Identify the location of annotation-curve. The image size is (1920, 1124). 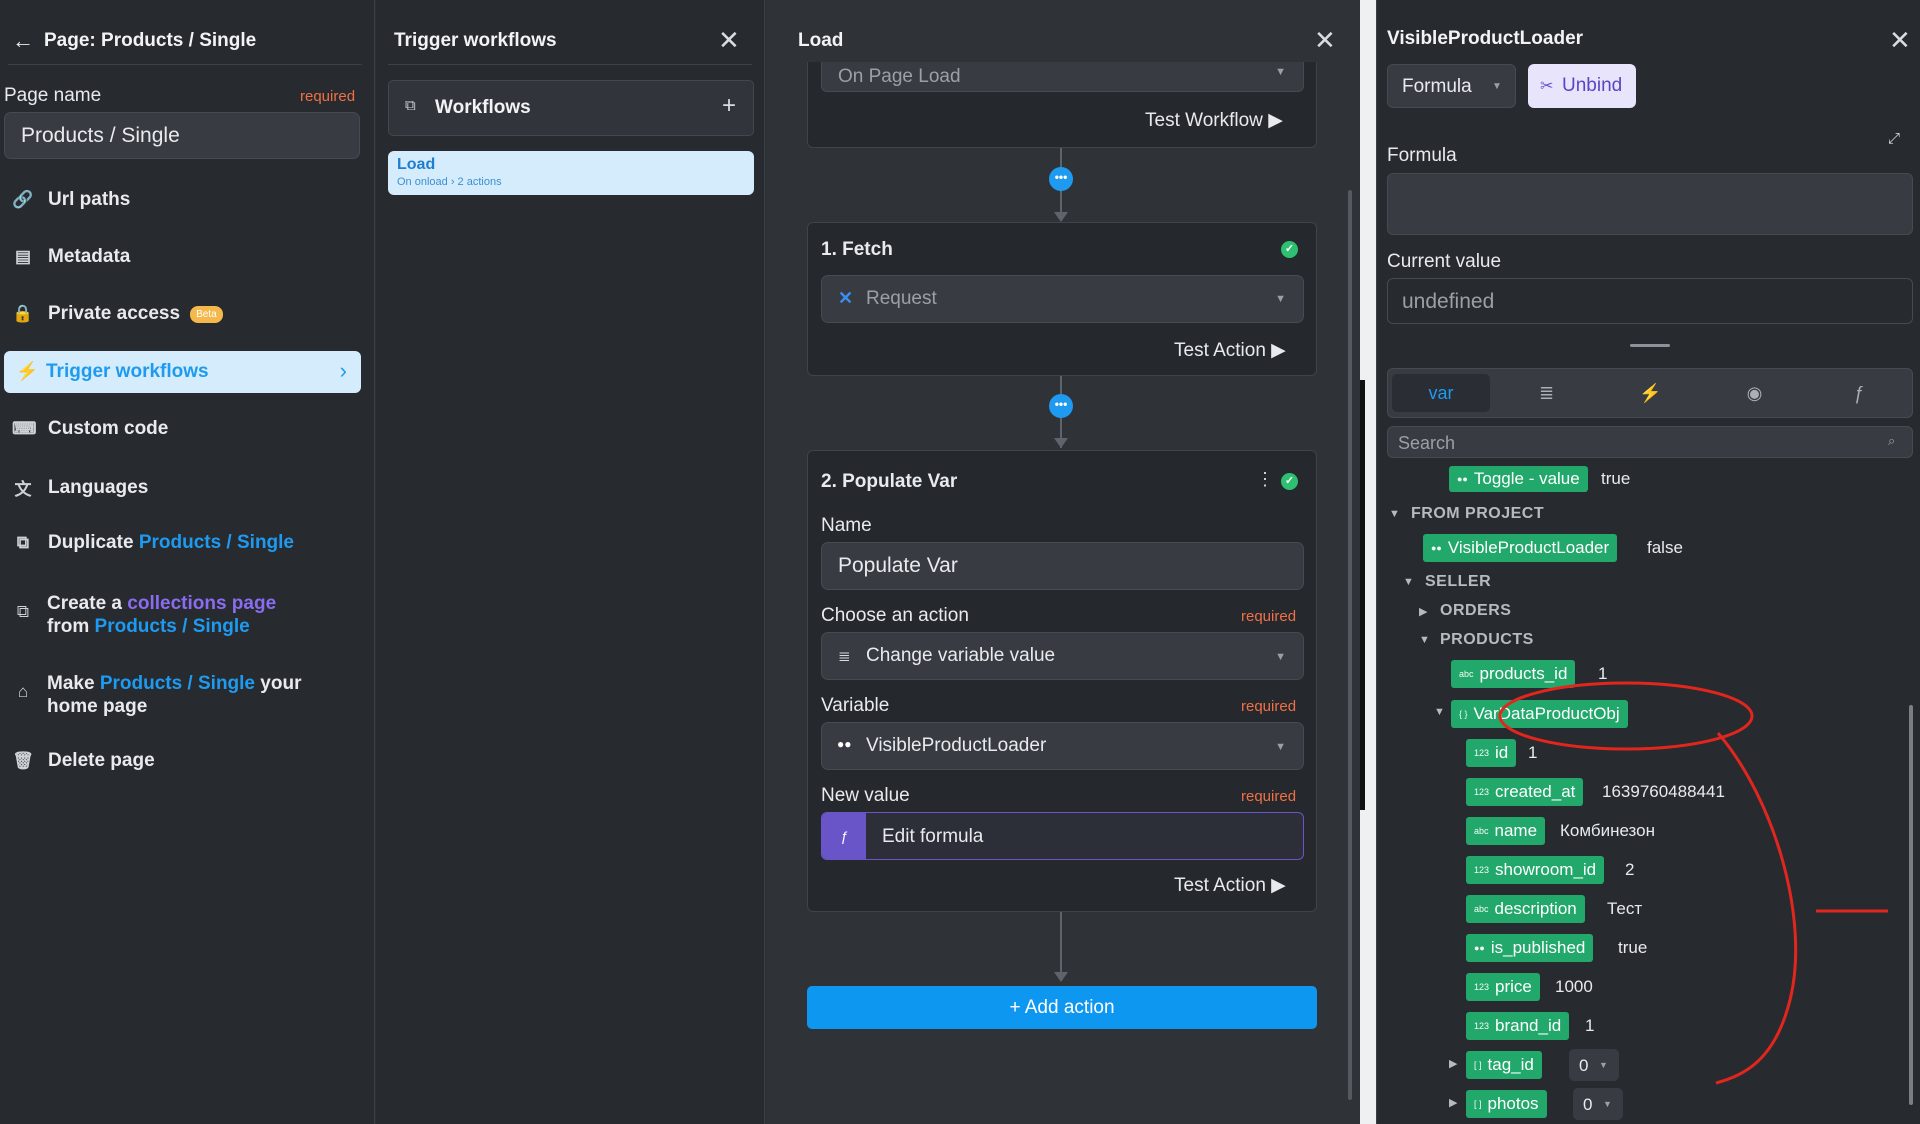
(1756, 908).